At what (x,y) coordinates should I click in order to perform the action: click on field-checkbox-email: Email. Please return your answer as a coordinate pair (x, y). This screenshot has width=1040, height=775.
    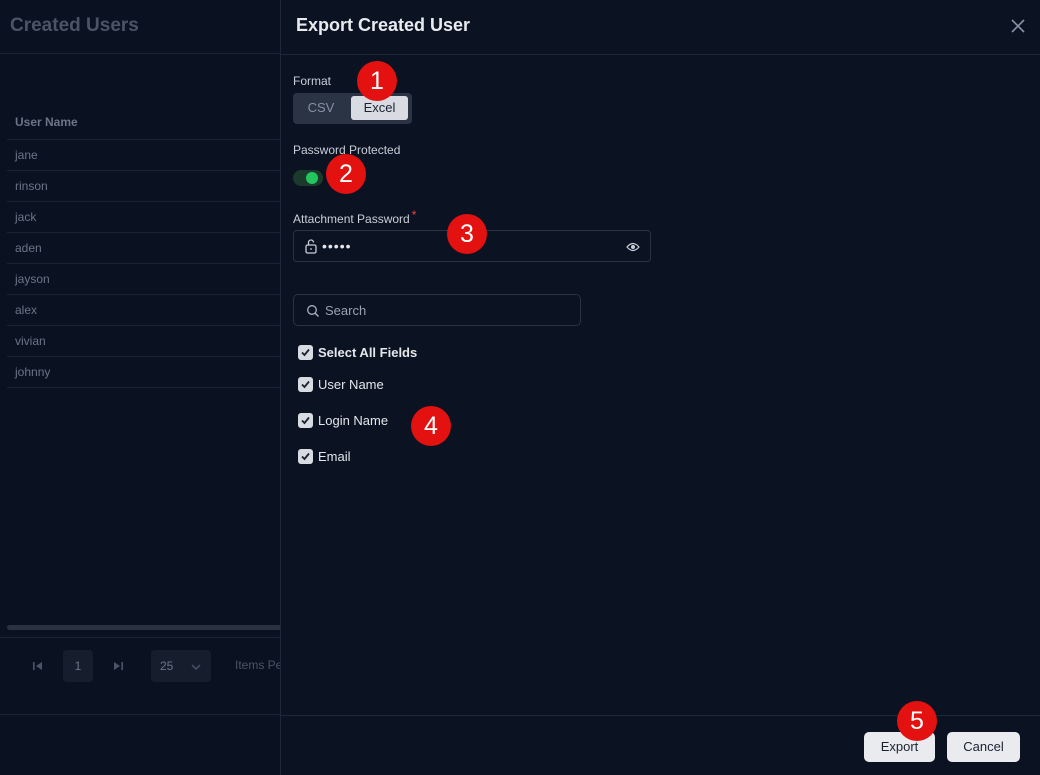
    Looking at the image, I should click on (324, 456).